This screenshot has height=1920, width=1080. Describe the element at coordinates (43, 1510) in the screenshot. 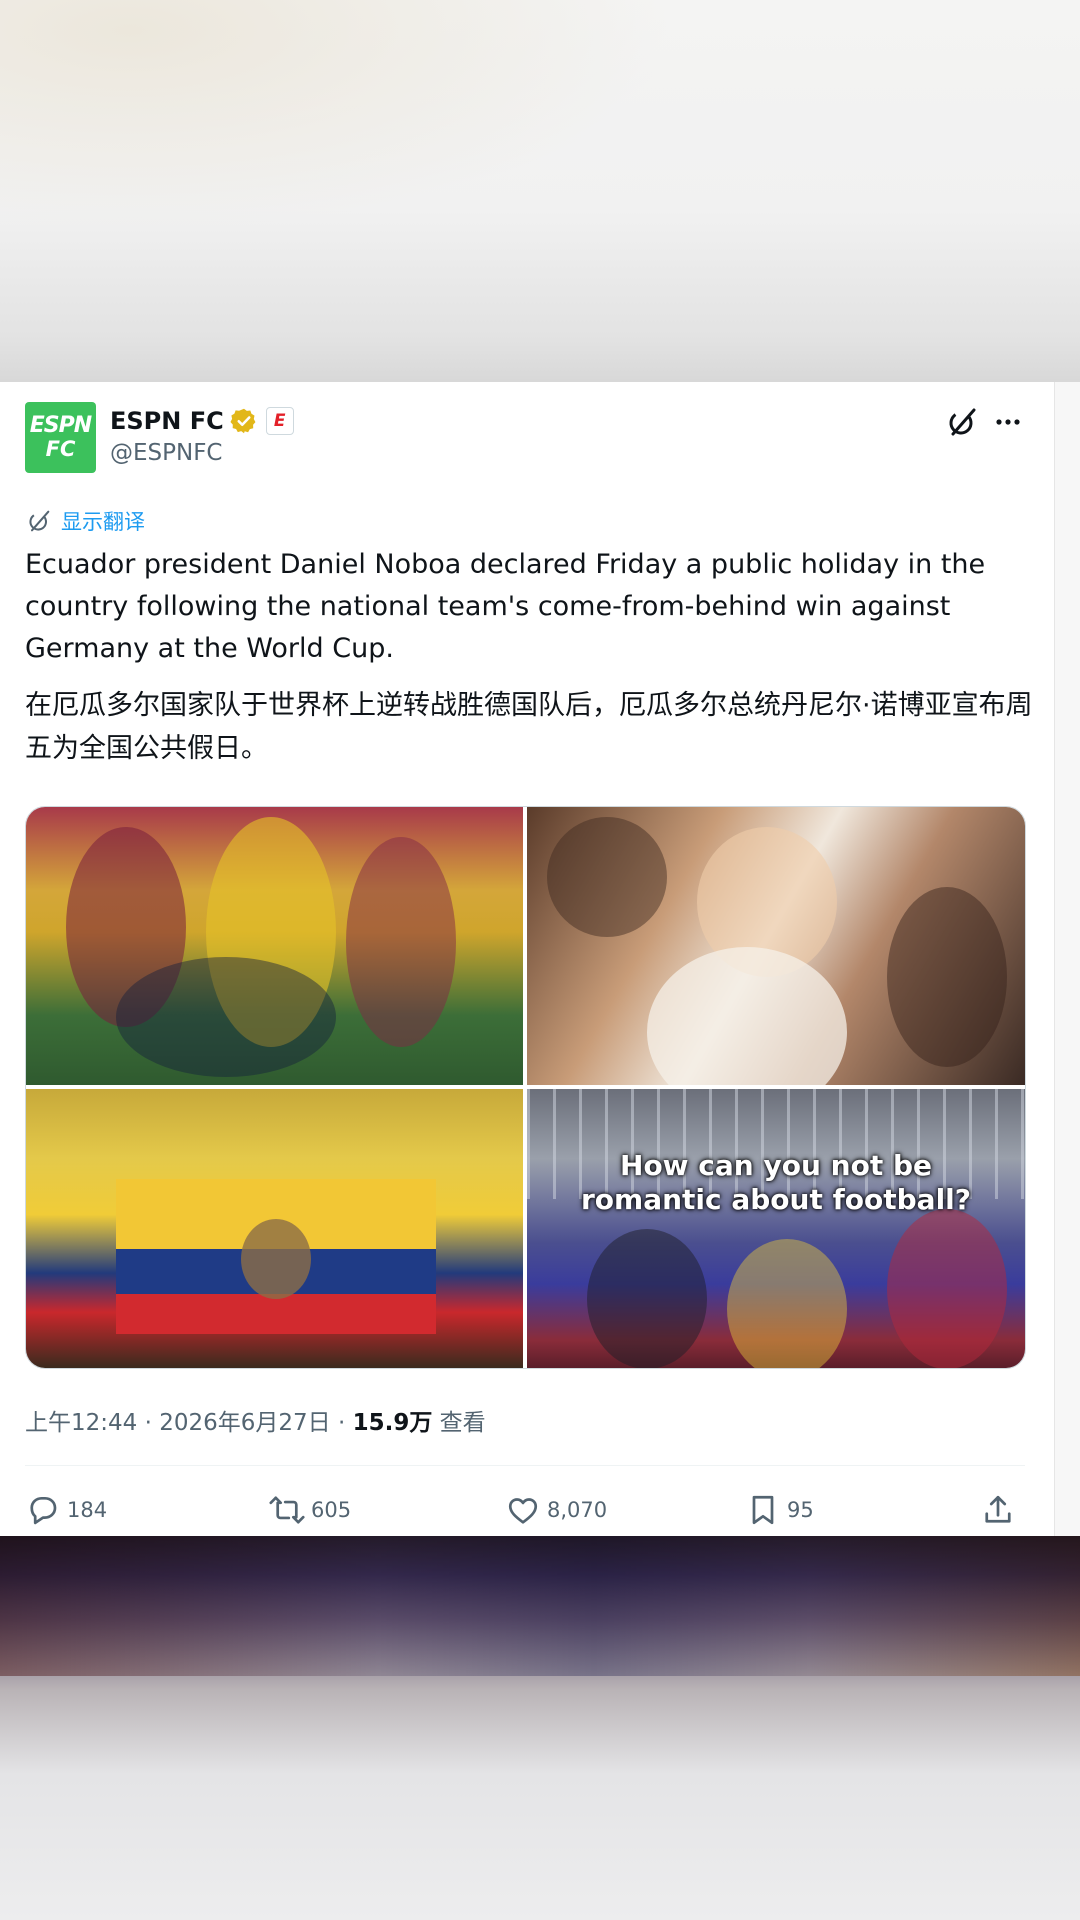

I see `reply-icon` at that location.